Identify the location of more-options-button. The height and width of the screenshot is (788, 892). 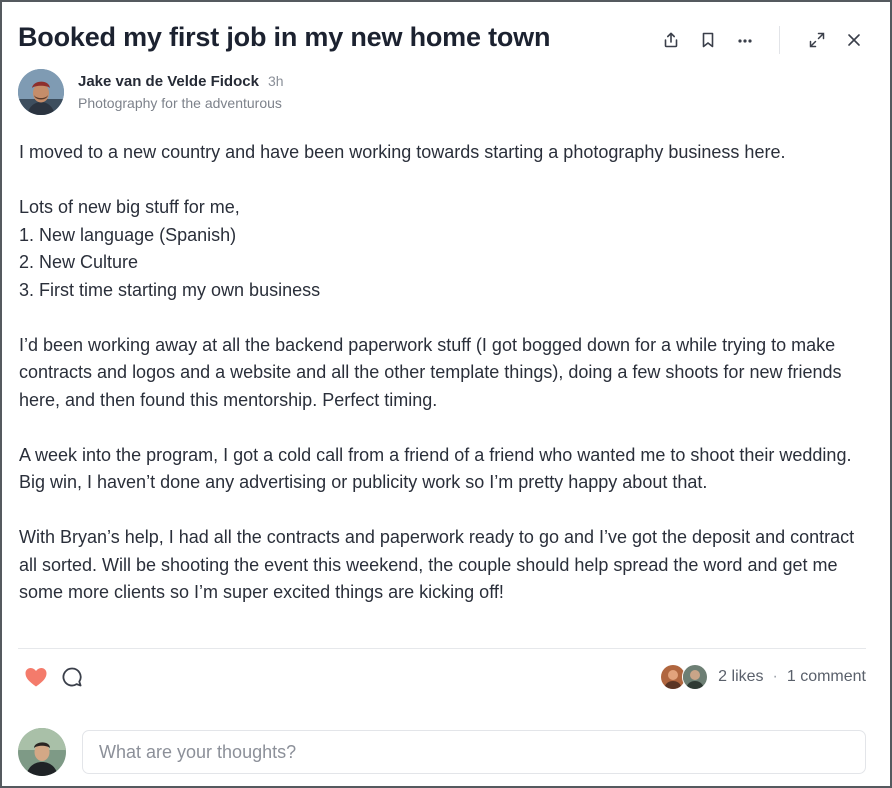
(745, 40).